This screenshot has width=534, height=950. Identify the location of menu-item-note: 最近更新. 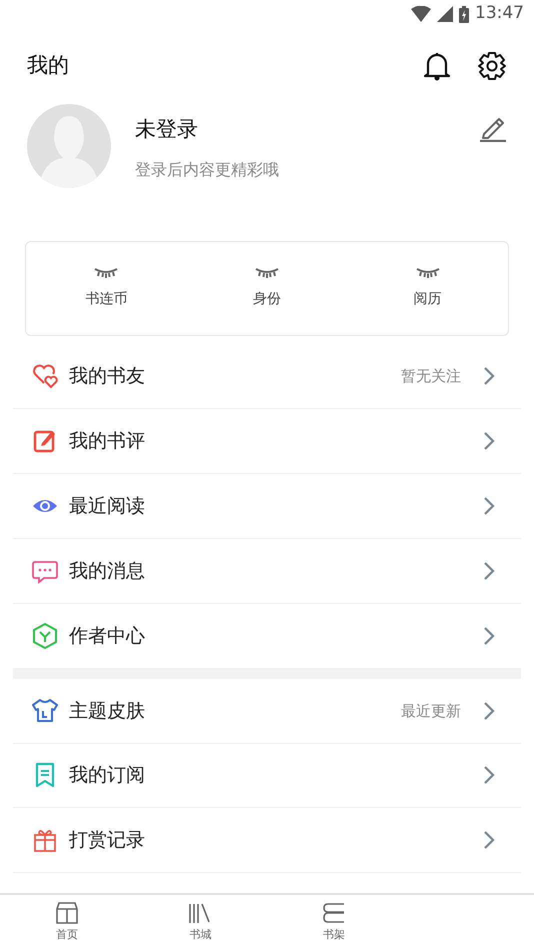
(431, 711).